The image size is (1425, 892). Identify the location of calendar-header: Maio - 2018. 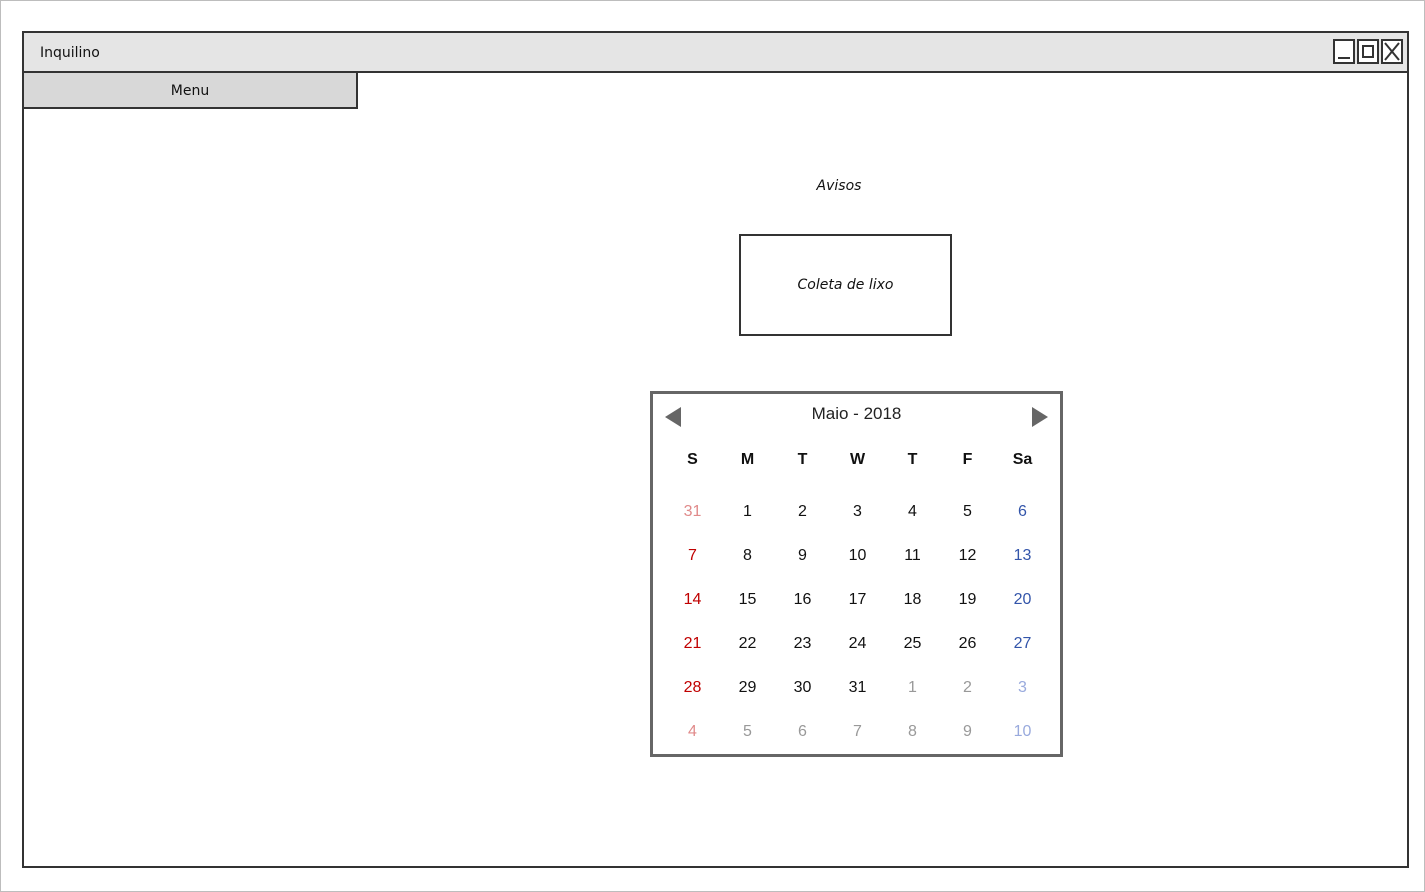
(856, 417).